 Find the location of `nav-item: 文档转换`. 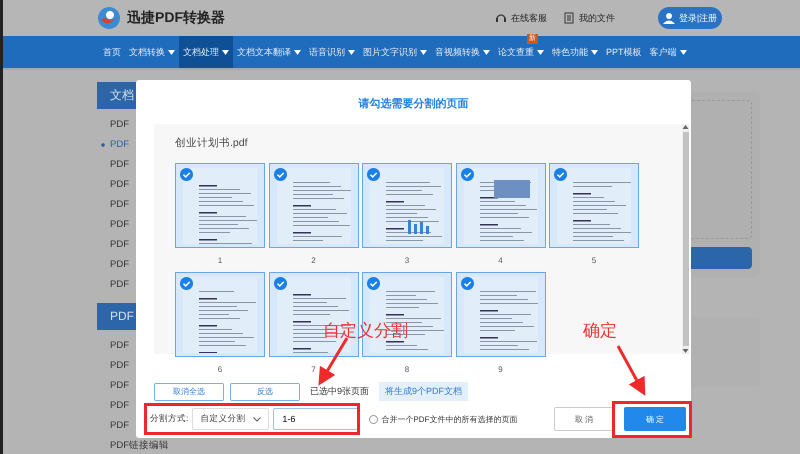

nav-item: 文档转换 is located at coordinates (152, 52).